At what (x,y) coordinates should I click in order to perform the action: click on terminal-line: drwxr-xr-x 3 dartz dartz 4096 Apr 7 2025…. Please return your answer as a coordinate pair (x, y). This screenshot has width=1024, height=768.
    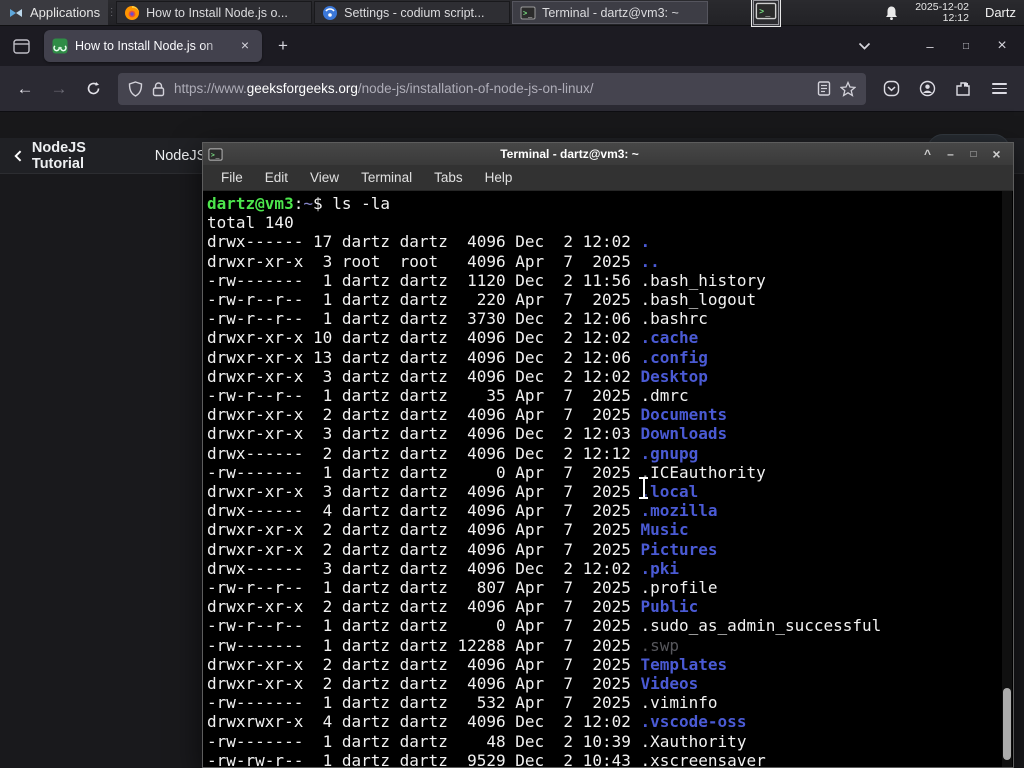
    Looking at the image, I should click on (453, 492).